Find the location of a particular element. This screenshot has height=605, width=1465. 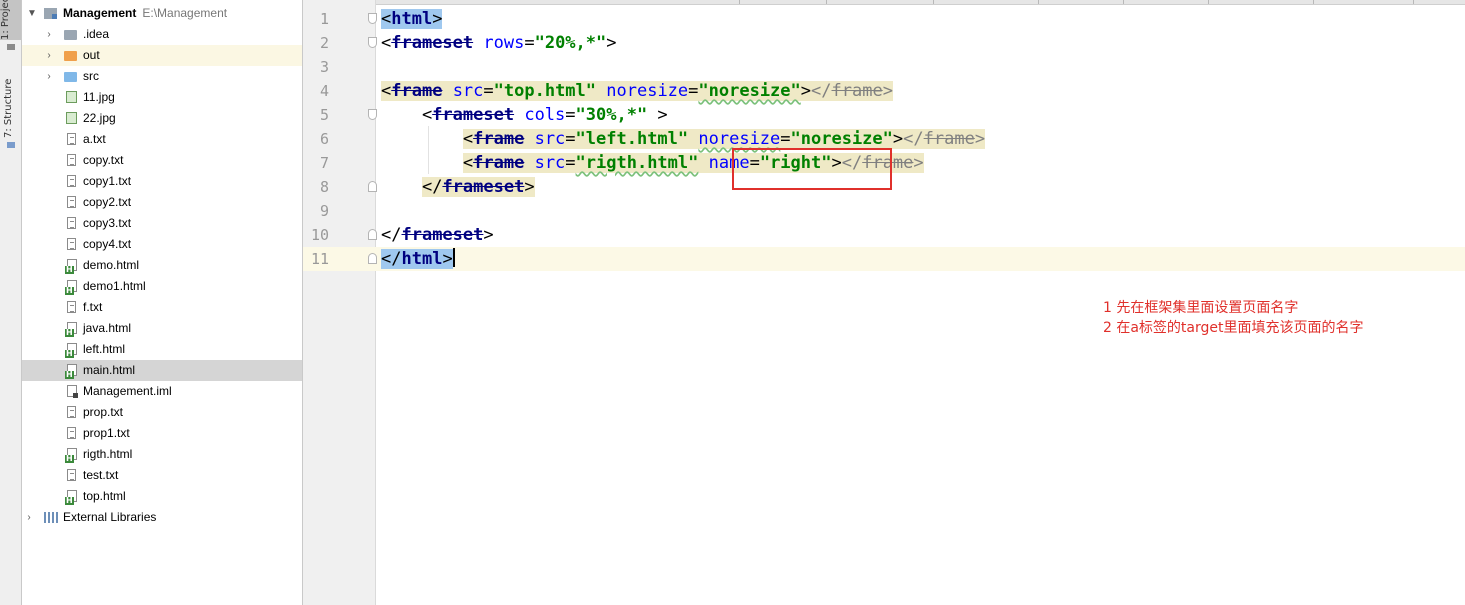

text-caret is located at coordinates (453, 257).